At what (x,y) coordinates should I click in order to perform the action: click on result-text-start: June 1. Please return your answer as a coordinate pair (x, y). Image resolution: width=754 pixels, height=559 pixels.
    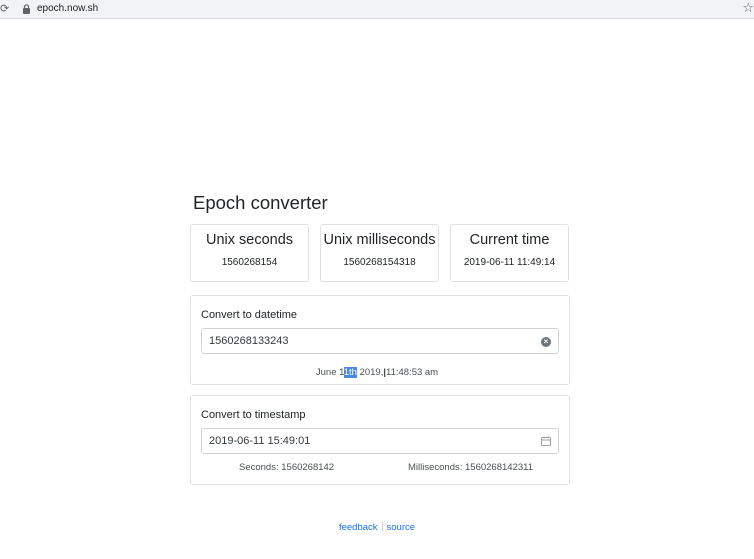
    Looking at the image, I should click on (329, 372).